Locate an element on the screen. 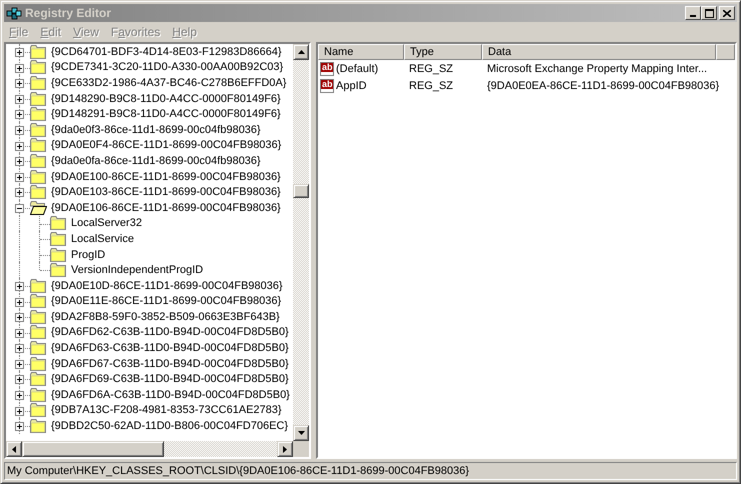 The width and height of the screenshot is (741, 484). registry-path: My Computer\HKEY_CLASSES_ROOT\CLSID\{9DA0E106-86CE-11D1-8699-00C04FB98036} is located at coordinates (238, 471).